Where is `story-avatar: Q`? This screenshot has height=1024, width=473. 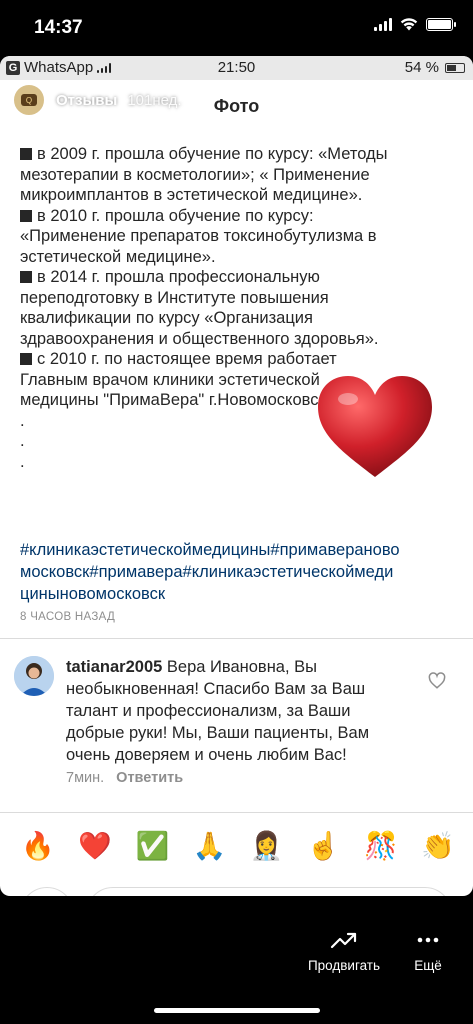 story-avatar: Q is located at coordinates (29, 100).